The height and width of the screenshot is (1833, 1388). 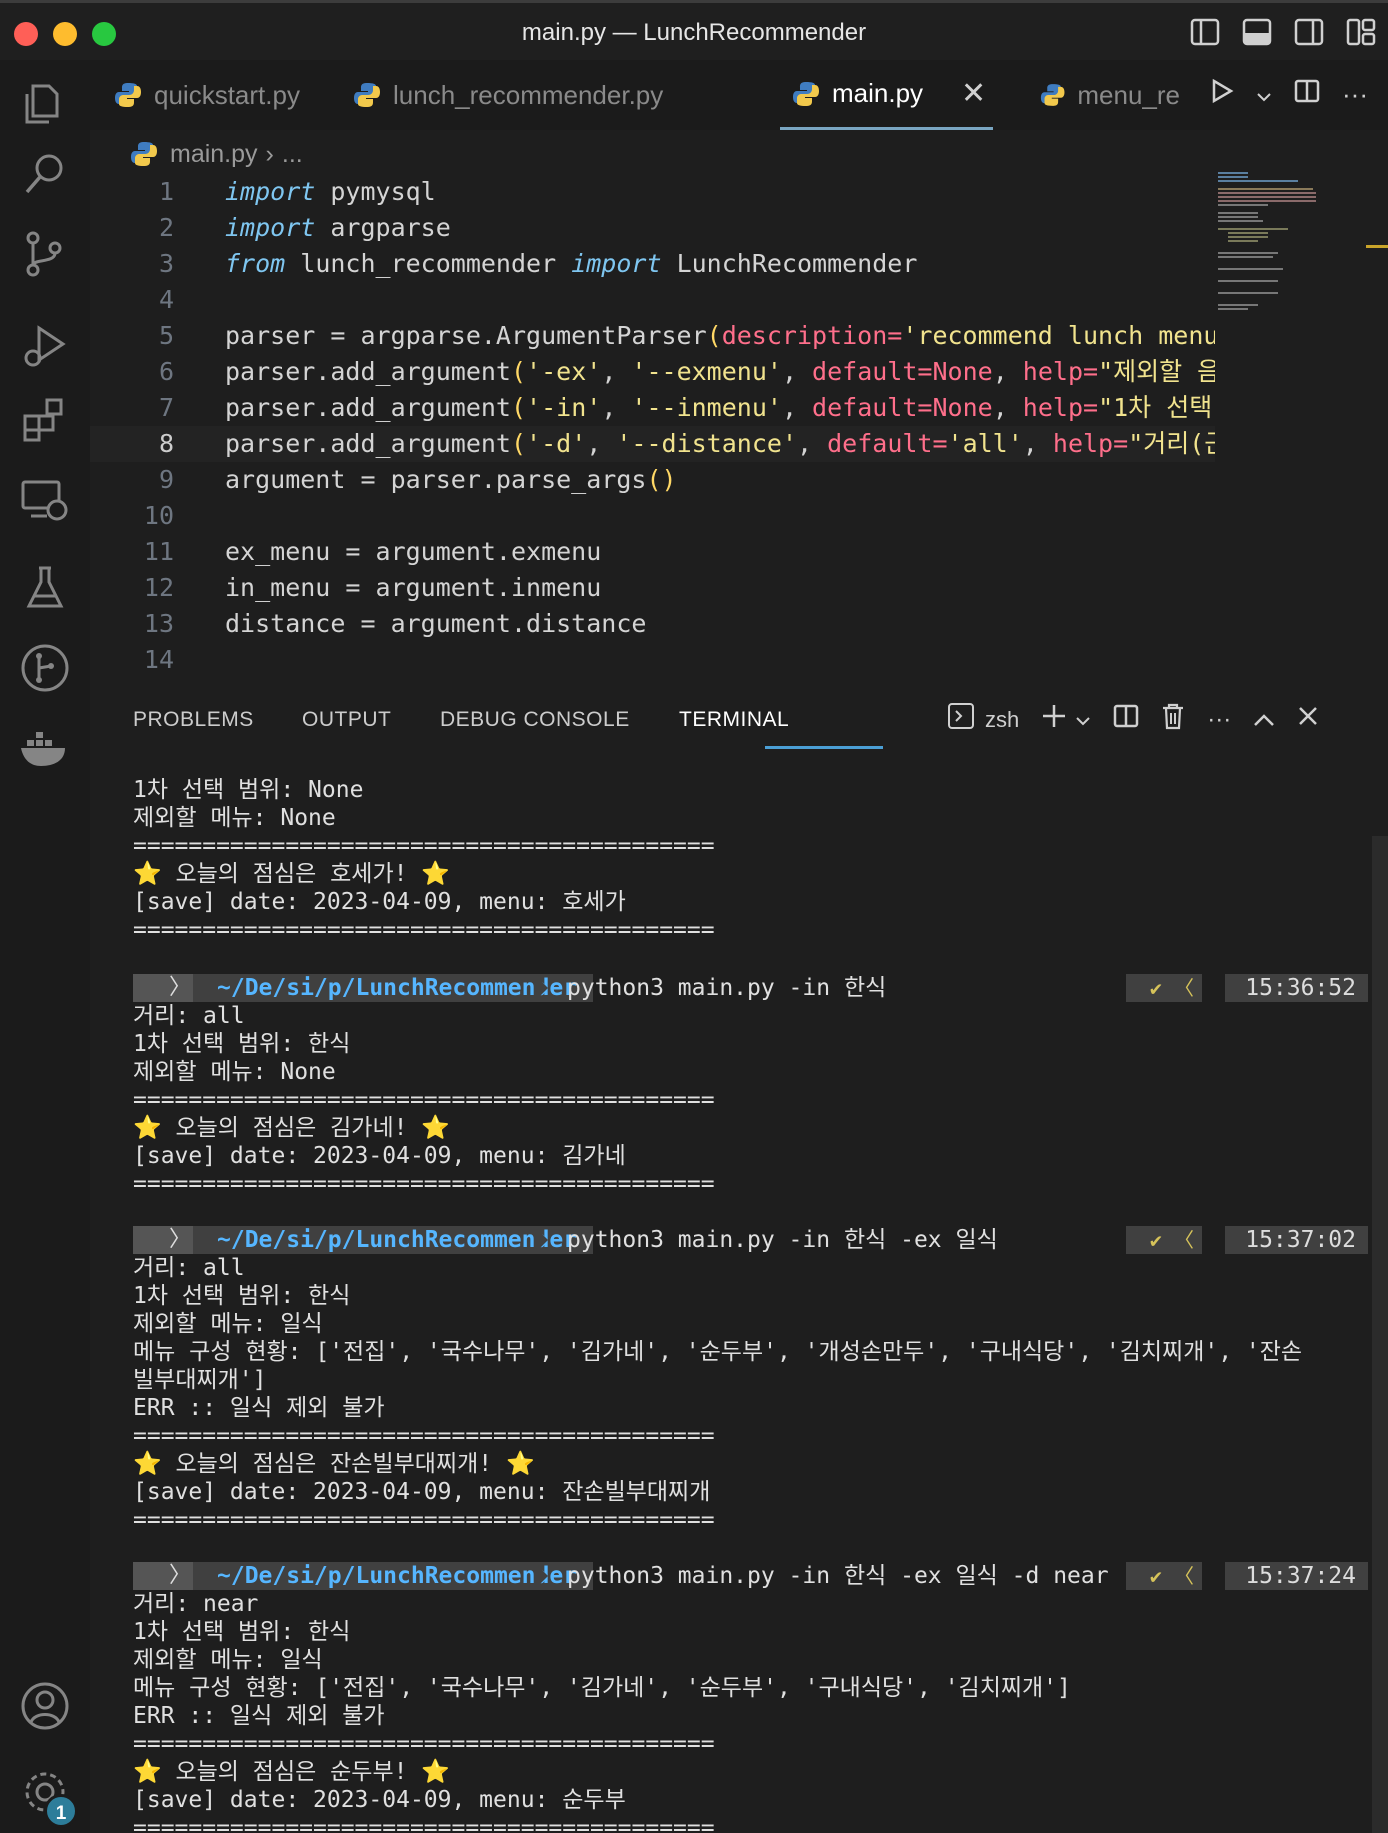 I want to click on run-icon, so click(x=1222, y=94).